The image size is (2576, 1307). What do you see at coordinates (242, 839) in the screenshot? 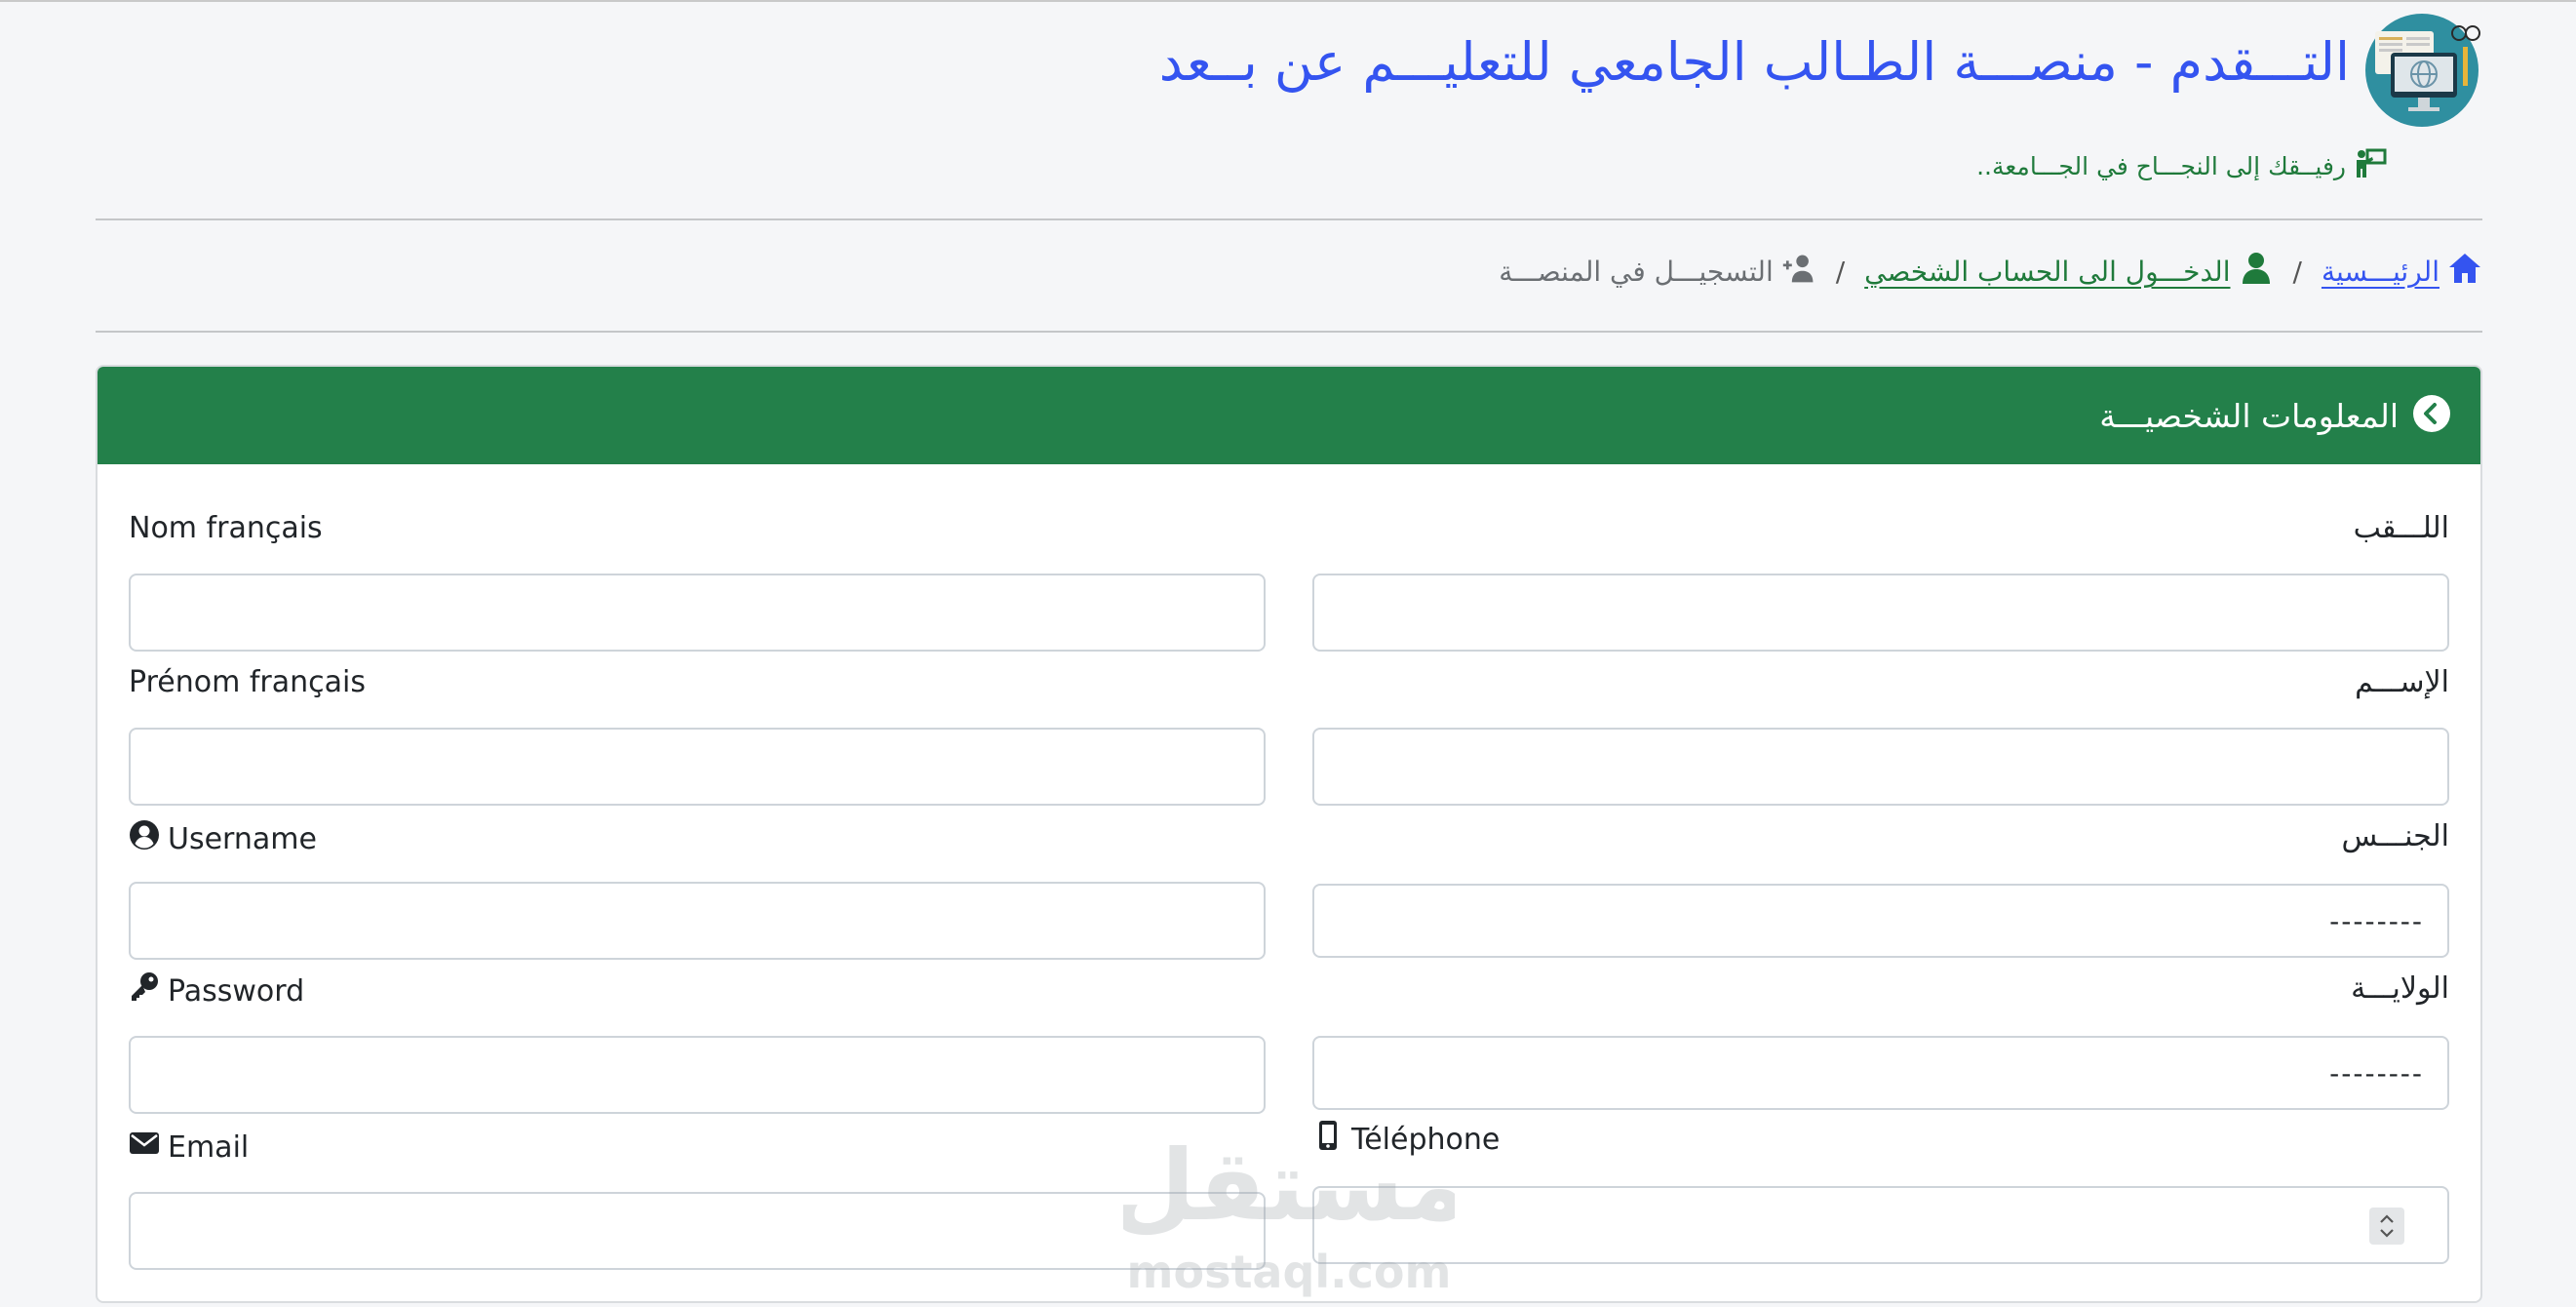
I see `username-label: Username` at bounding box center [242, 839].